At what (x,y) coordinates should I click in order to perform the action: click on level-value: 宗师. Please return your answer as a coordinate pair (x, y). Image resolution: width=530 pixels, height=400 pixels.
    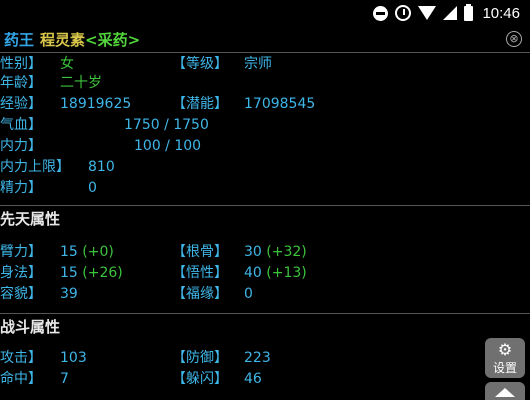
    Looking at the image, I should click on (258, 64).